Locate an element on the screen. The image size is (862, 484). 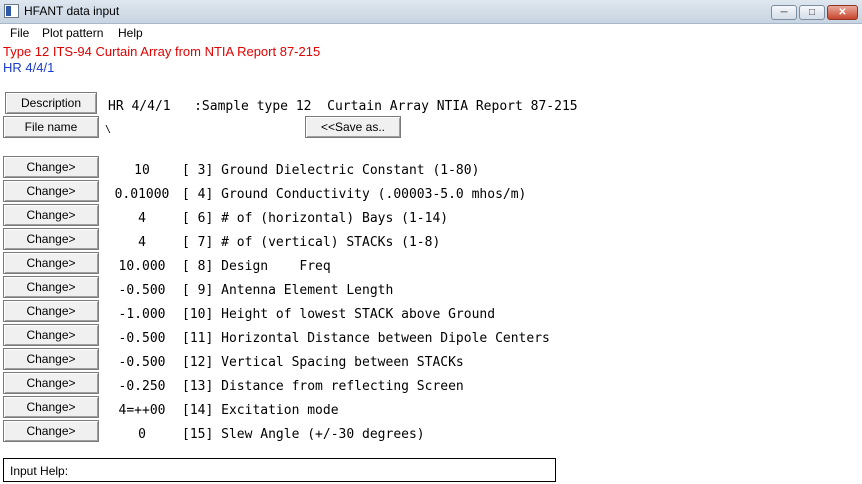
param-description: [ 8] Design Freq is located at coordinates (256, 266).